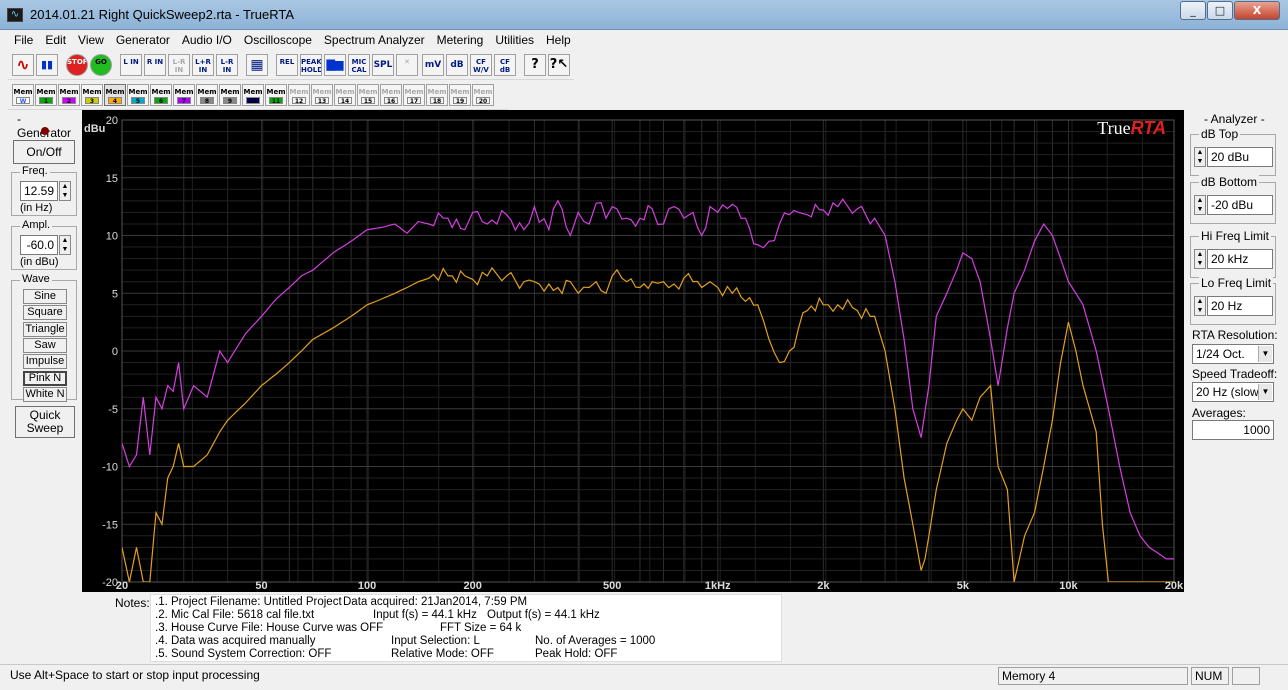  What do you see at coordinates (460, 95) in the screenshot?
I see `memory-button-19: Mem 19` at bounding box center [460, 95].